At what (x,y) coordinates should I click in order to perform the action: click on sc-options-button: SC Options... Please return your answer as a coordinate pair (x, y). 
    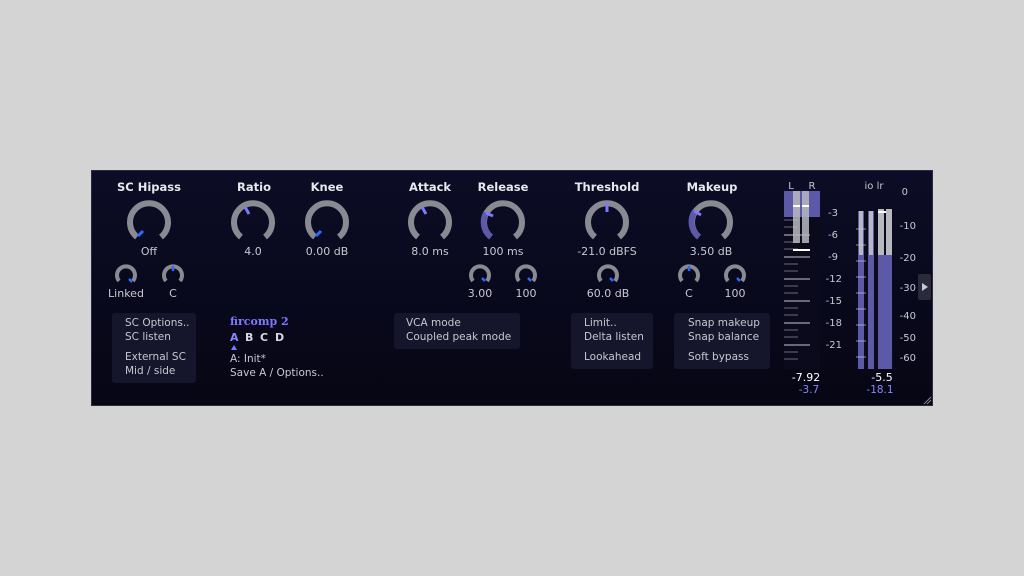
    Looking at the image, I should click on (157, 323).